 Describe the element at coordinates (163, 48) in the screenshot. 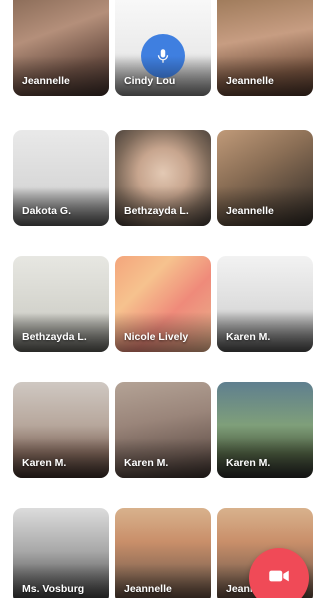

I see `participant-tile: Cindy Lou` at that location.